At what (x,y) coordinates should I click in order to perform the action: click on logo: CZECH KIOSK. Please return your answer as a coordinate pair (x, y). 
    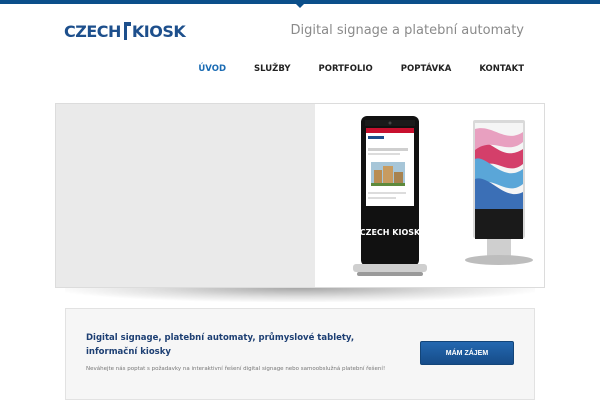
    Looking at the image, I should click on (125, 31).